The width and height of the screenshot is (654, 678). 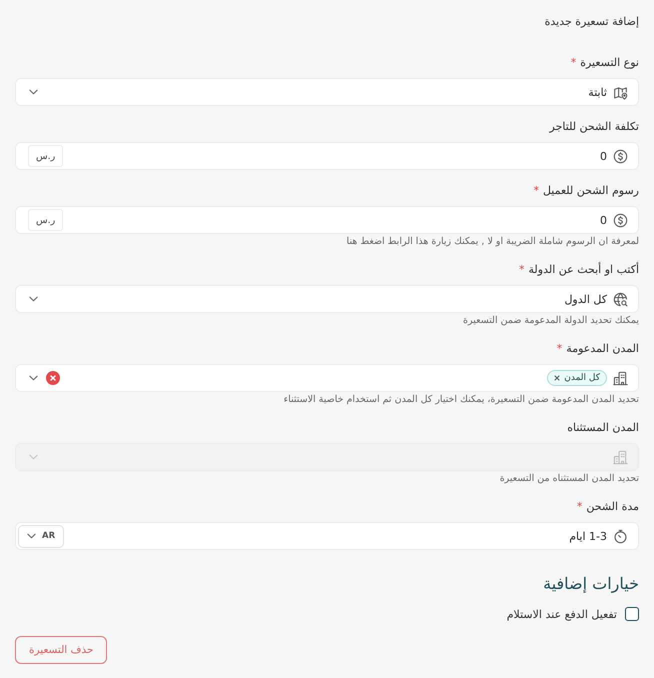 I want to click on field-label: نوع التسعيرة, so click(x=609, y=63).